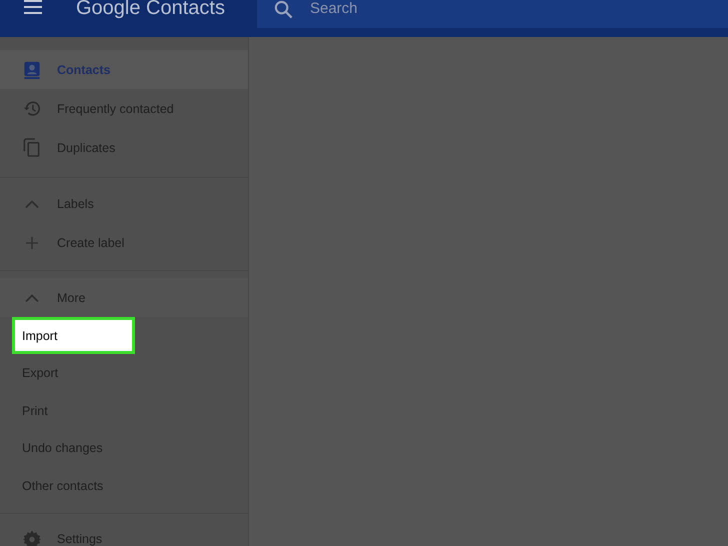 The height and width of the screenshot is (546, 728). I want to click on highlighted-menu-item: Import, so click(73, 335).